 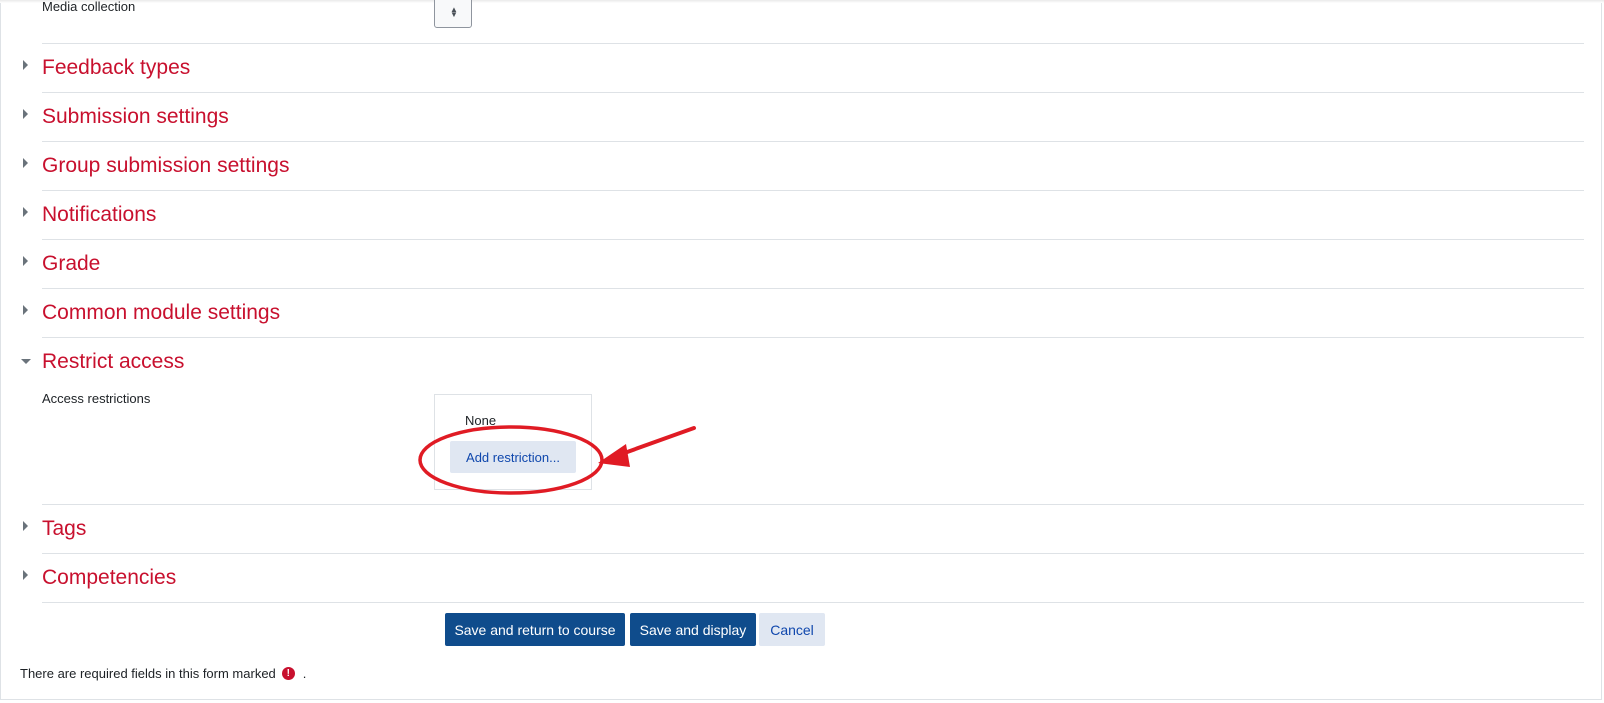 What do you see at coordinates (96, 398) in the screenshot?
I see `access-restrictions-label: Access restrictions` at bounding box center [96, 398].